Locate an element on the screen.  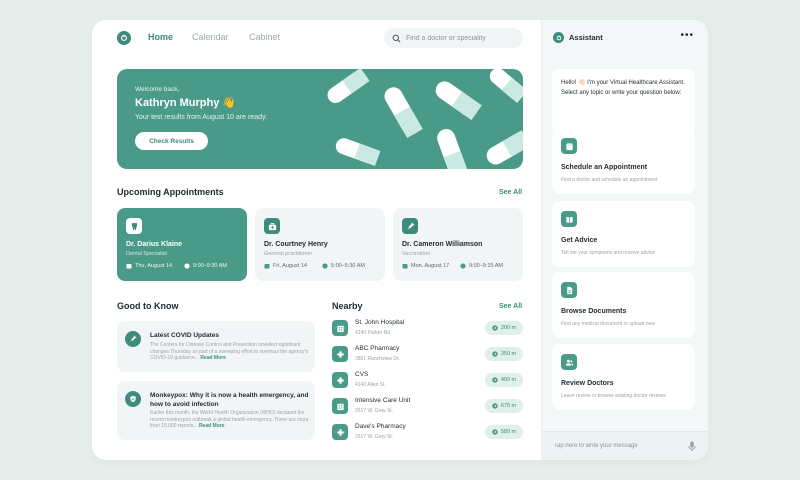
distance-badge: 350 m is located at coordinates (504, 354).